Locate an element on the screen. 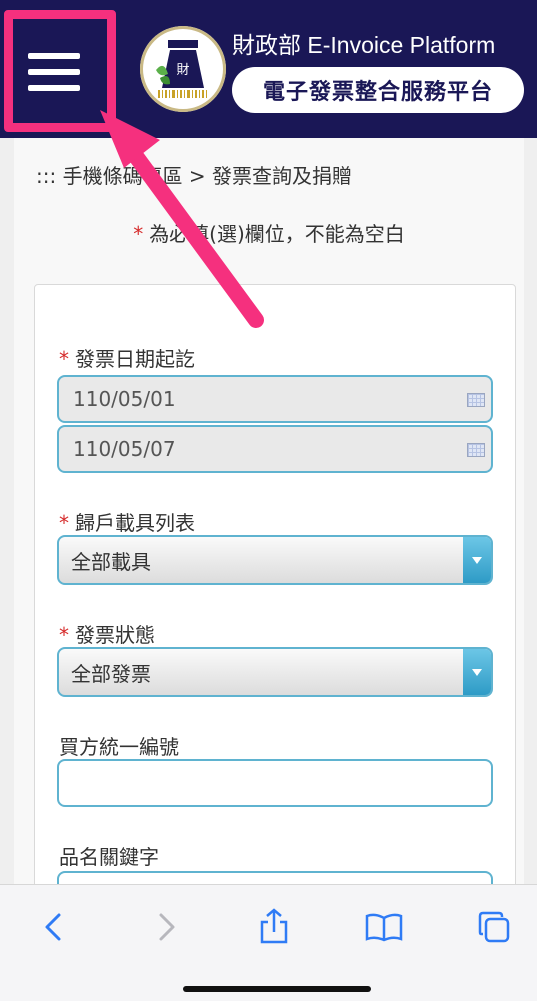  share-icon is located at coordinates (274, 927).